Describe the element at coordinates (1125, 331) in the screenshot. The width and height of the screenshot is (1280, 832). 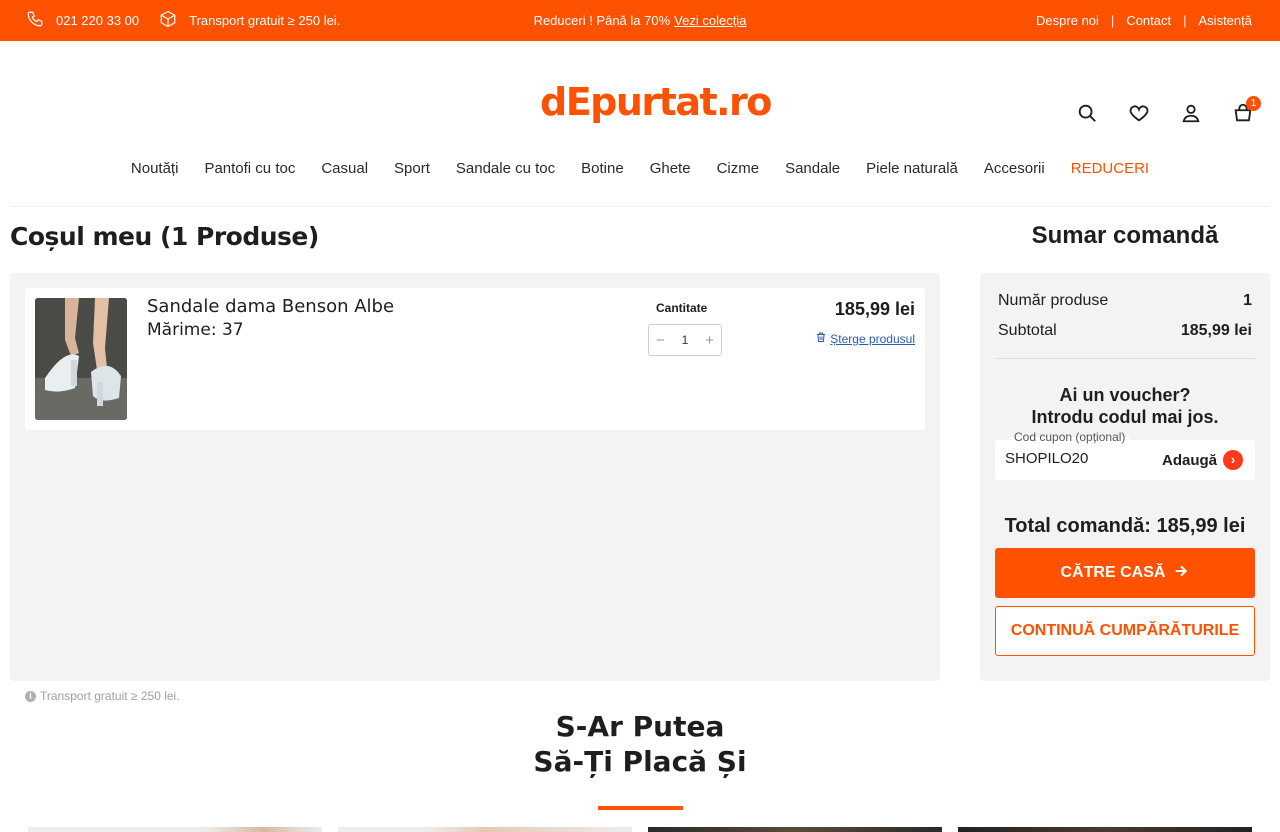
I see `subtotal-row: Subtotal 185,99 lei` at that location.